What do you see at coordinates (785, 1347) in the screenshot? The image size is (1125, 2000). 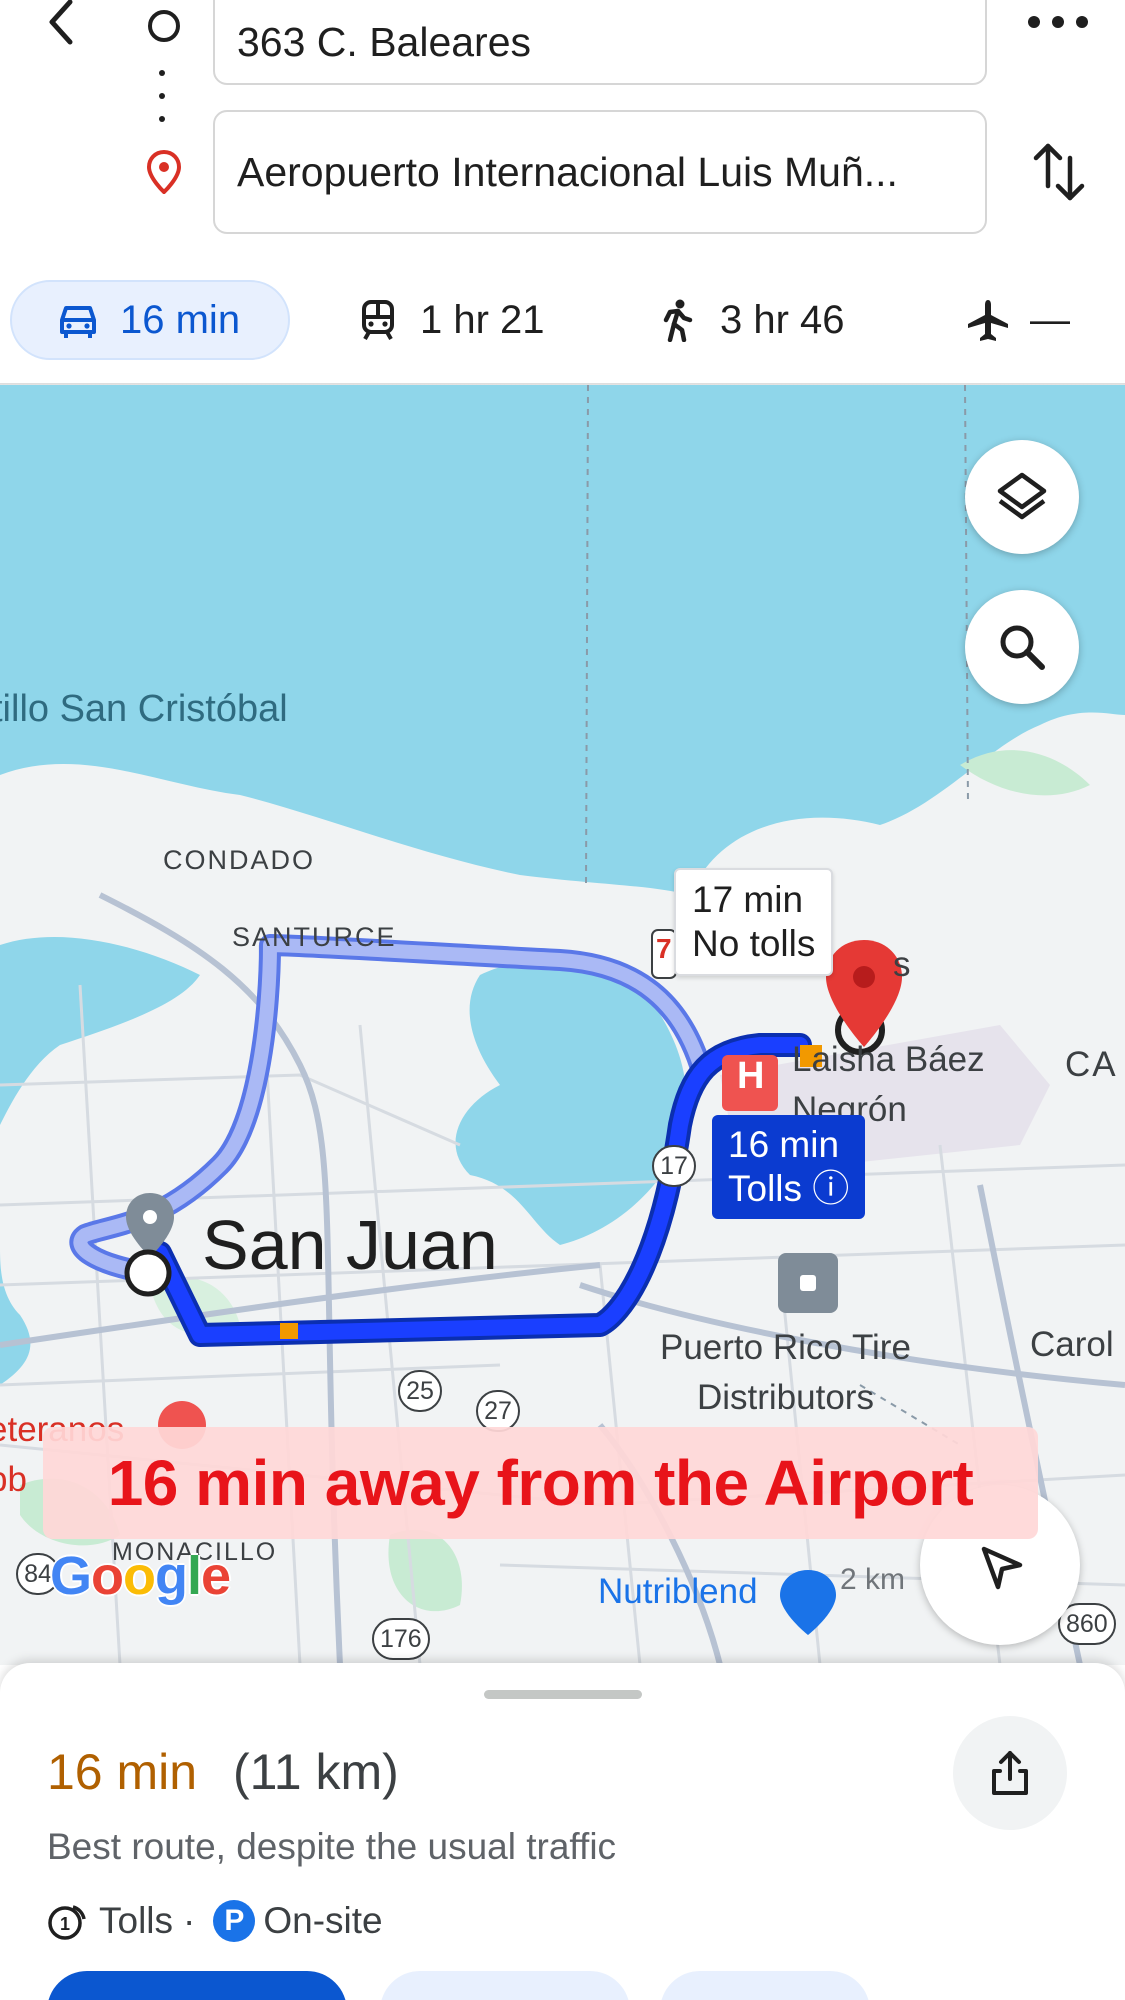 I see `map-label-pr-tire-line1: Puerto Rico Tire` at bounding box center [785, 1347].